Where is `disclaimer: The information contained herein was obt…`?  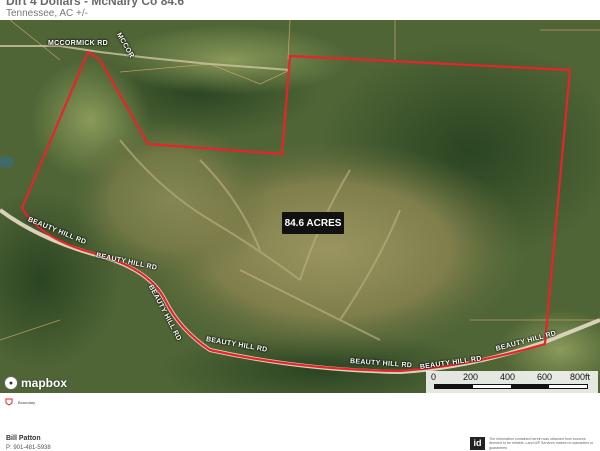 disclaimer: The information contained herein was obt… is located at coordinates (541, 443).